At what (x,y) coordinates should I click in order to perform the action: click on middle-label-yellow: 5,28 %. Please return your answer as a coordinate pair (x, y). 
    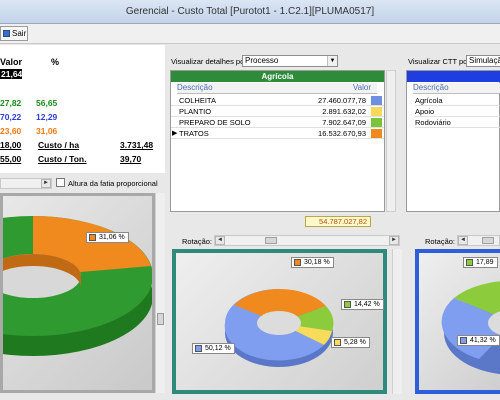
    Looking at the image, I should click on (350, 342).